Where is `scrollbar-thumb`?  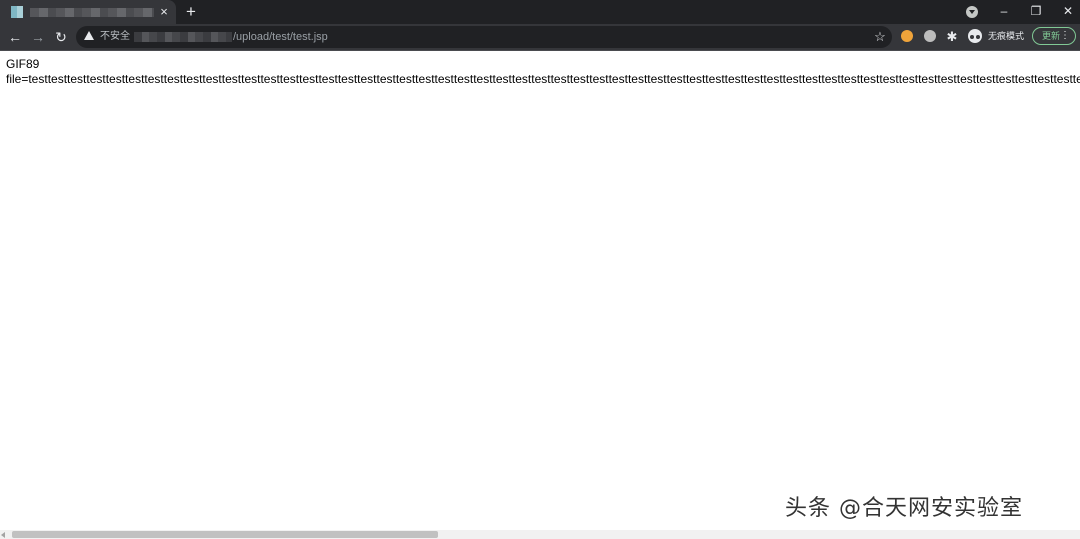
scrollbar-thumb is located at coordinates (225, 534).